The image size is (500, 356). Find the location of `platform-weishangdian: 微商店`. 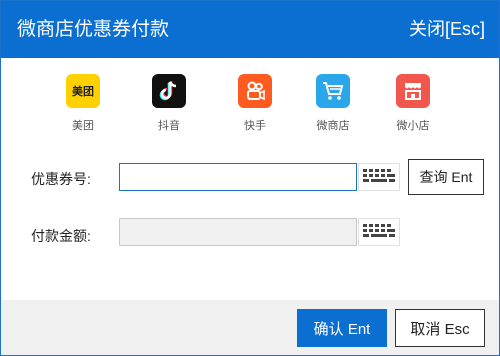

platform-weishangdian: 微商店 is located at coordinates (333, 103).